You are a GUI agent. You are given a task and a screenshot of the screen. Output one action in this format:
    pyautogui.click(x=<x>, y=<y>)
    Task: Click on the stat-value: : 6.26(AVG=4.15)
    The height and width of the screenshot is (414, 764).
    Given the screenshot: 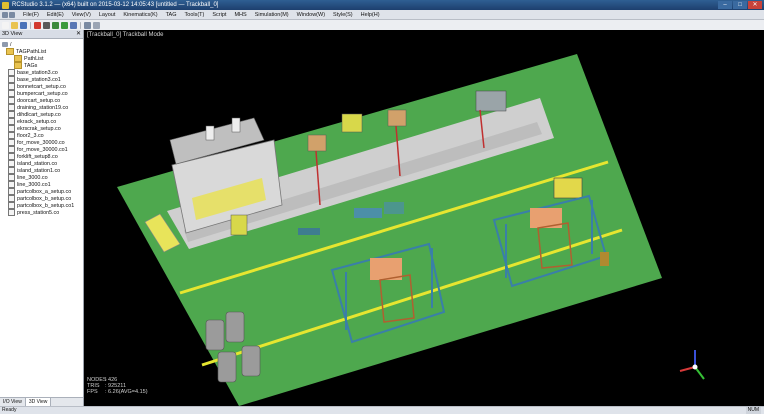 What is the action you would take?
    pyautogui.click(x=126, y=392)
    